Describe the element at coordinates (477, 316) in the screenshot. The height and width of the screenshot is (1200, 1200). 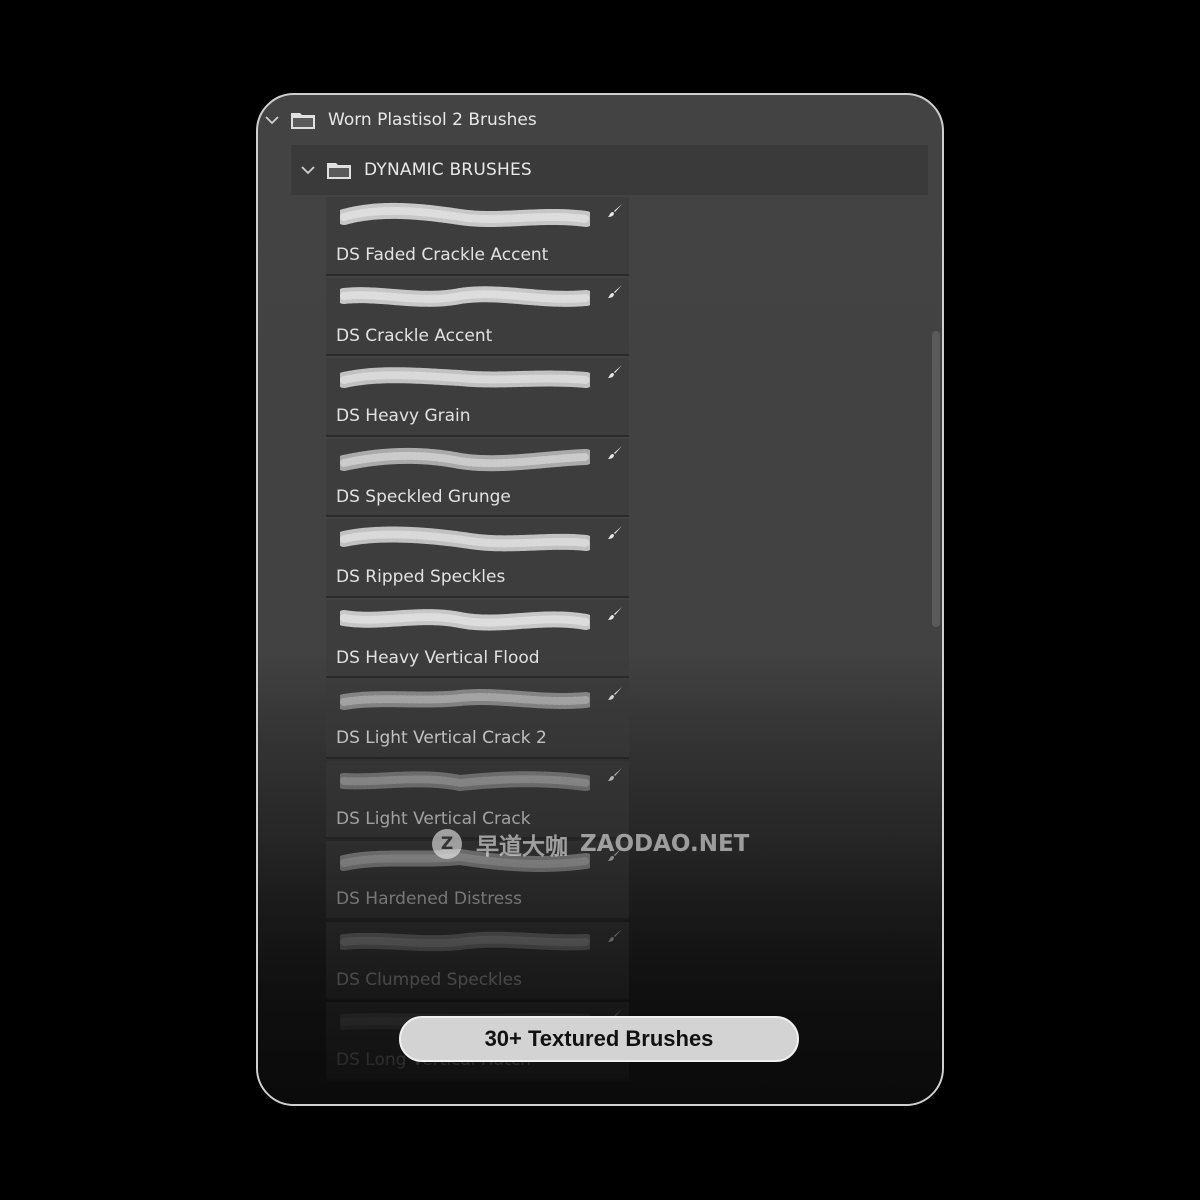
I see `brush-item: DS Crackle Accent` at that location.